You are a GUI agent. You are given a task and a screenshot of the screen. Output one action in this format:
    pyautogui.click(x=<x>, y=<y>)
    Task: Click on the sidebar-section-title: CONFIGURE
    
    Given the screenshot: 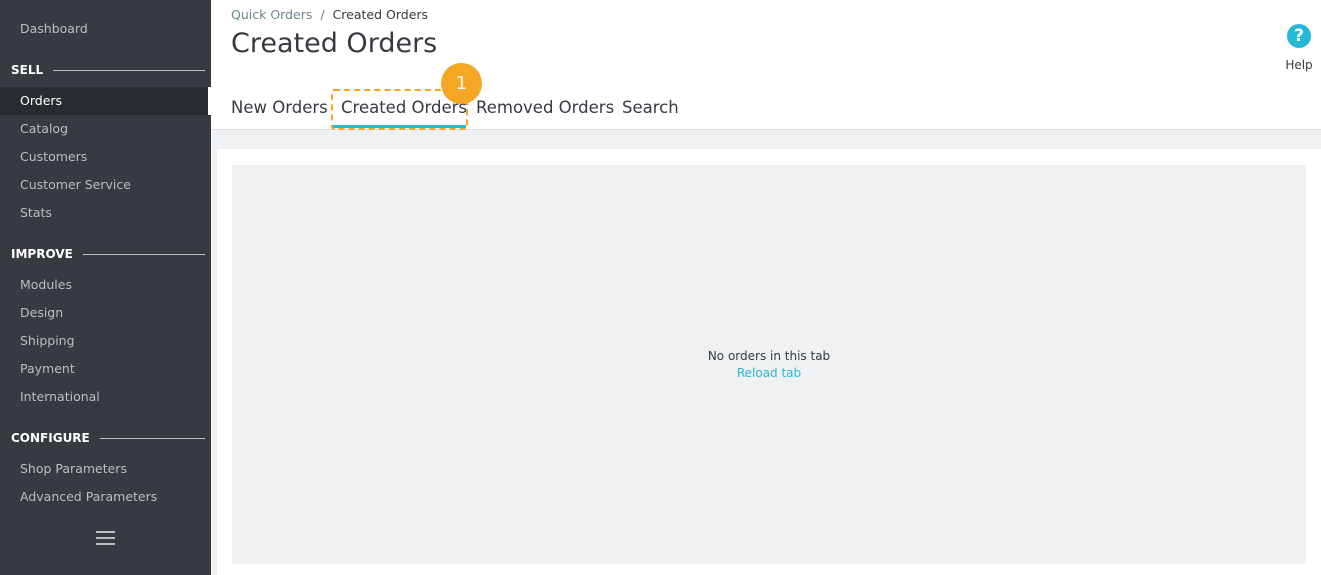 What is the action you would take?
    pyautogui.click(x=50, y=438)
    